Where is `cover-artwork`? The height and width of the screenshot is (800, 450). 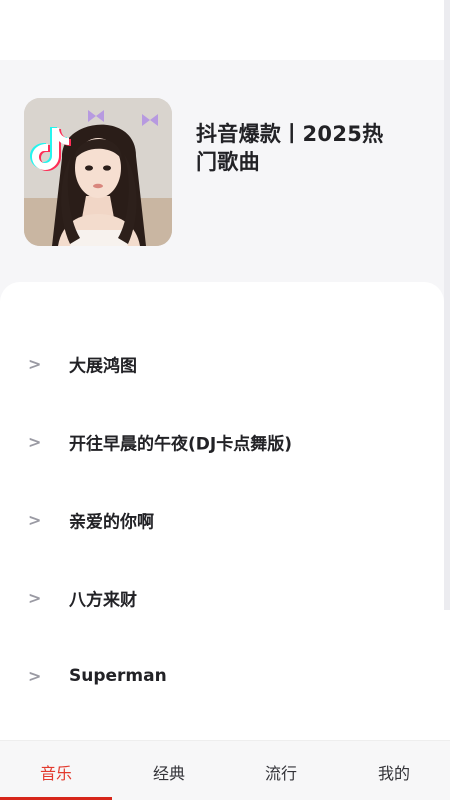 cover-artwork is located at coordinates (98, 172).